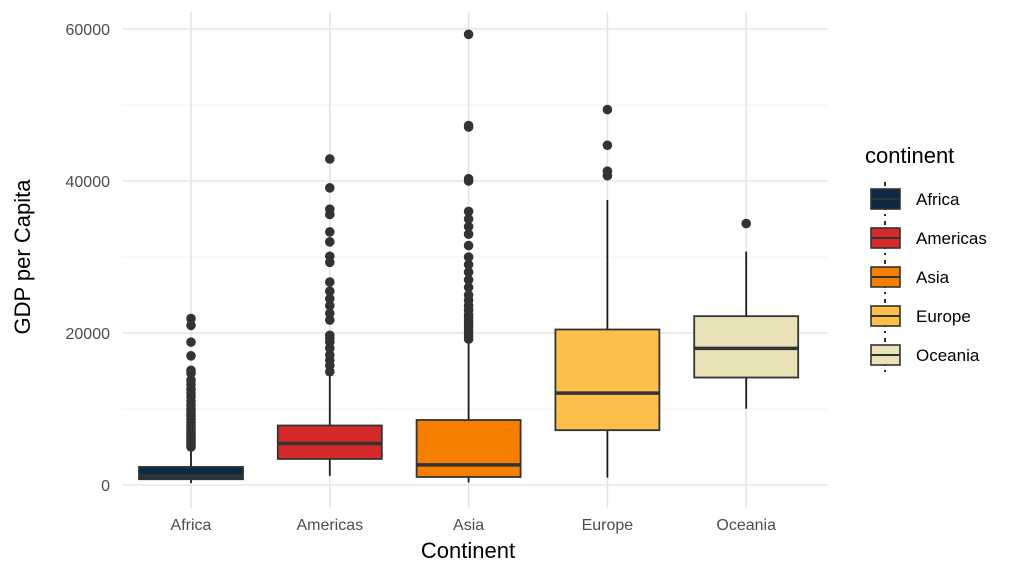 The image size is (1024, 576). I want to click on legend-label: Africa, so click(938, 199).